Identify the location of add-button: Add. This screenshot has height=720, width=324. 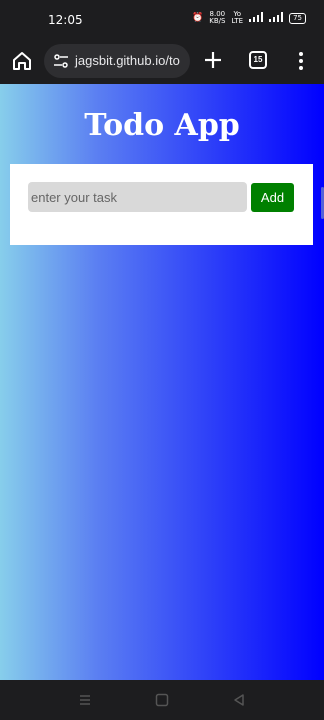
(272, 197).